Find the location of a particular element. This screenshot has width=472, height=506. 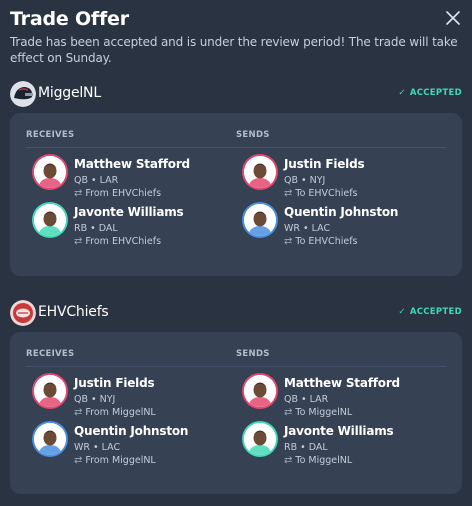

player-card: Quentin Johnston WR • LAC ⇄ From MiggelNL is located at coordinates (134, 444).